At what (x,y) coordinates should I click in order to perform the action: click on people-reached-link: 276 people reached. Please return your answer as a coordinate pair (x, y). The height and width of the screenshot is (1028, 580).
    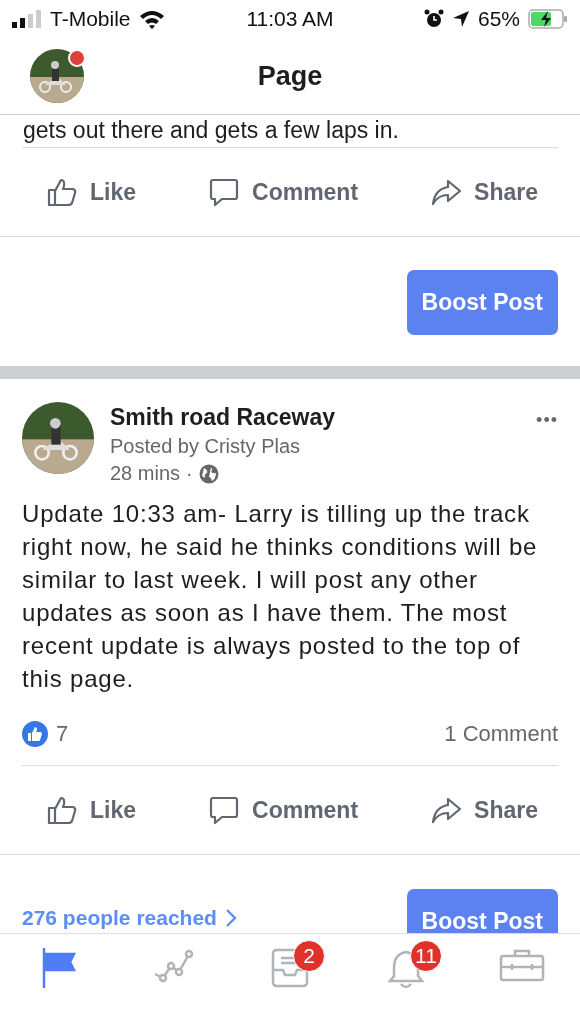
    Looking at the image, I should click on (119, 918).